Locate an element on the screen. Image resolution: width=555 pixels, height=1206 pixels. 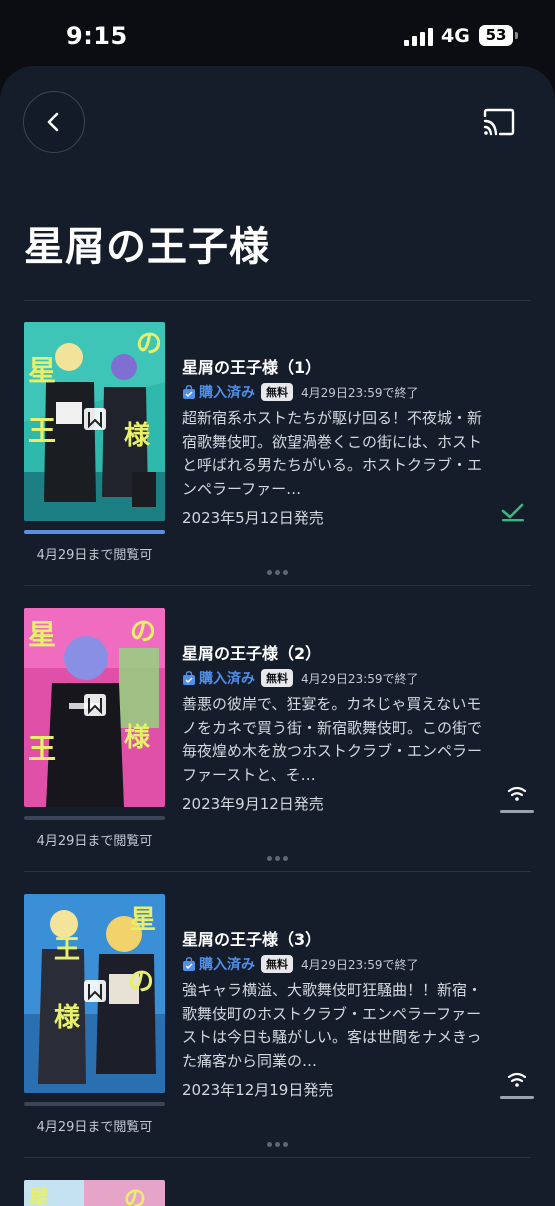
volume-title: 星屑の王子様（3） is located at coordinates (252, 939).